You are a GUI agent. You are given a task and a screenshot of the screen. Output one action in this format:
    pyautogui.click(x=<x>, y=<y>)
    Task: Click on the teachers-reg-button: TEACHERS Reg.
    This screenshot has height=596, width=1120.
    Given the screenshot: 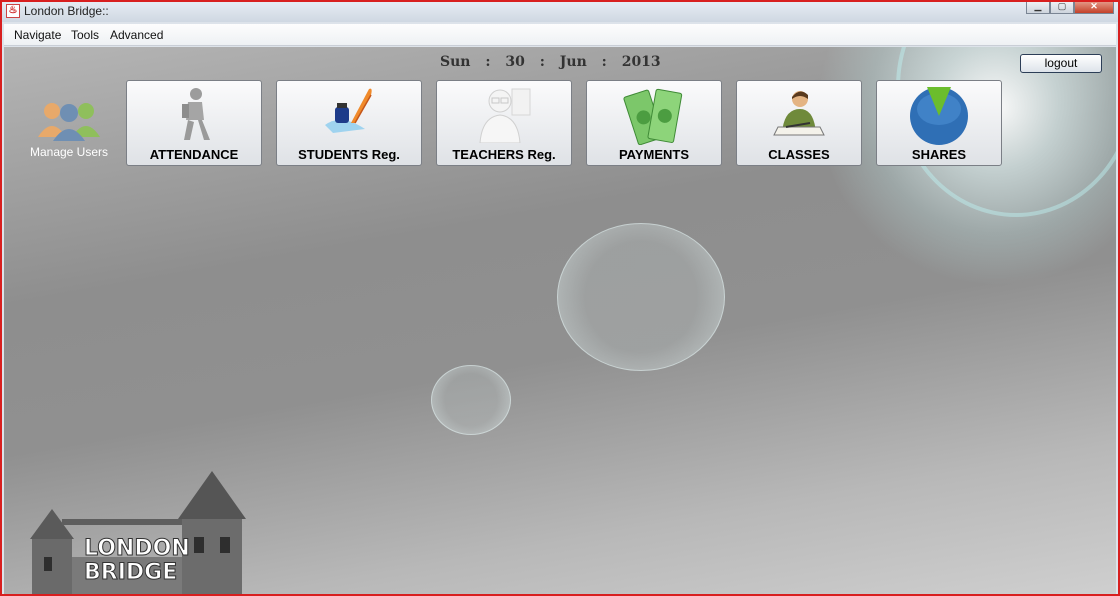 What is the action you would take?
    pyautogui.click(x=504, y=123)
    